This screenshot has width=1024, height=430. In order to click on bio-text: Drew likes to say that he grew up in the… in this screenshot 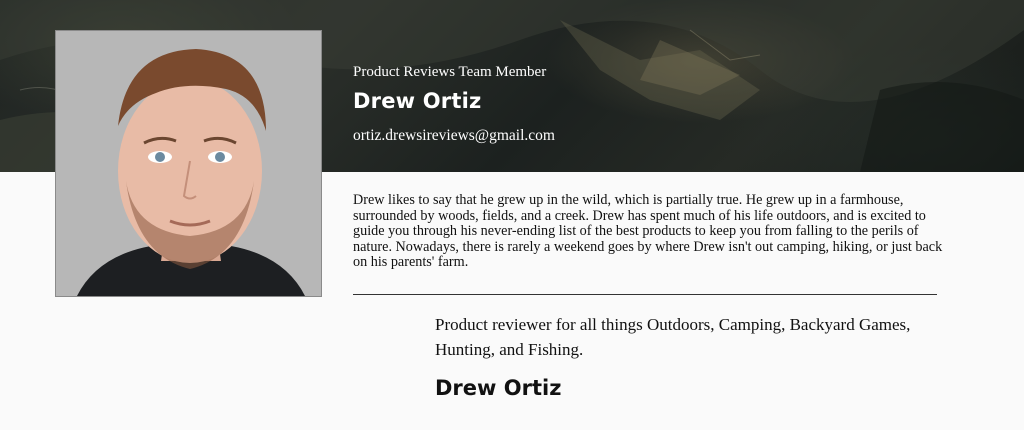, I will do `click(648, 231)`.